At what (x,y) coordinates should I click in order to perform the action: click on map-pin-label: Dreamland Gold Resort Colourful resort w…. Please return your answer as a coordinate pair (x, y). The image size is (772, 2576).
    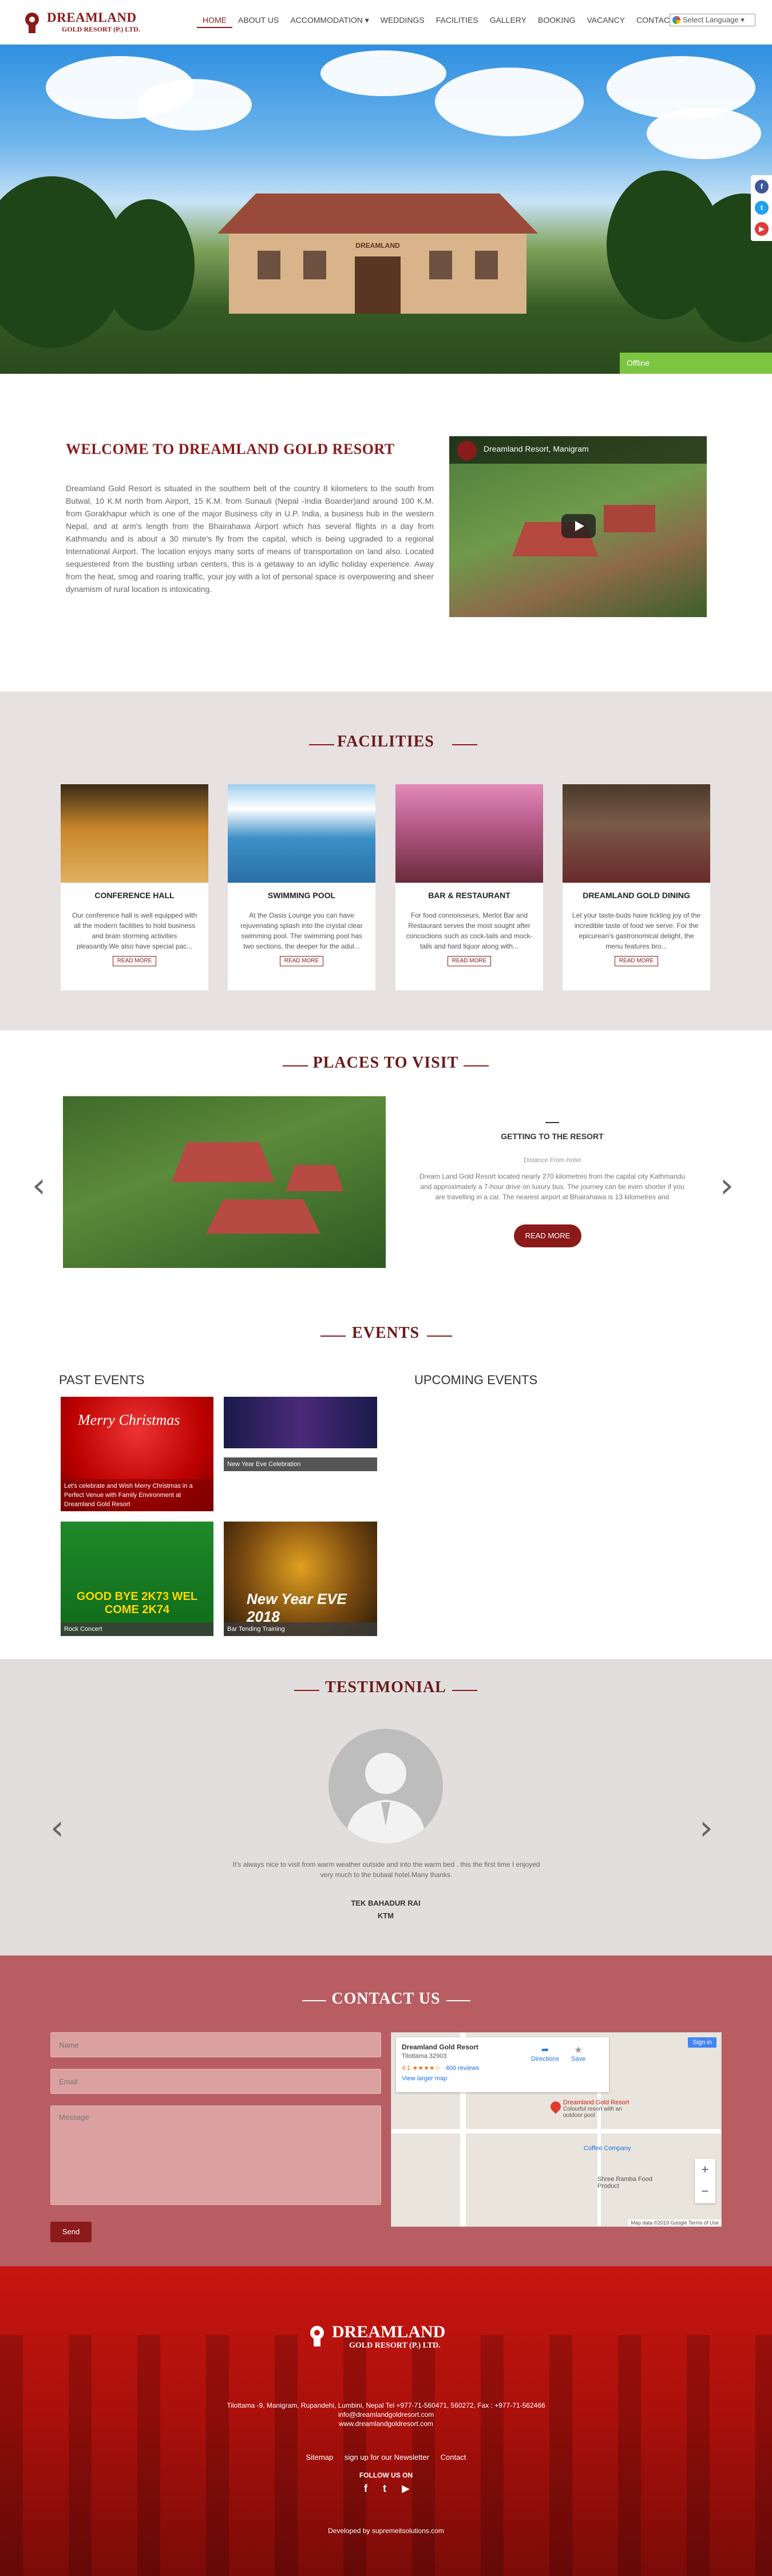
    Looking at the image, I should click on (600, 2109).